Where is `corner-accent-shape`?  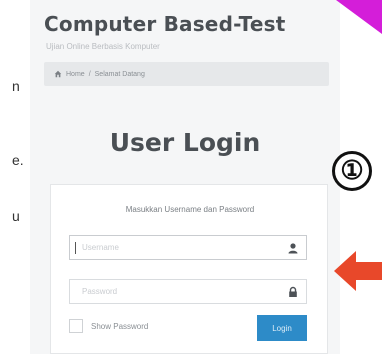 corner-accent-shape is located at coordinates (359, 17).